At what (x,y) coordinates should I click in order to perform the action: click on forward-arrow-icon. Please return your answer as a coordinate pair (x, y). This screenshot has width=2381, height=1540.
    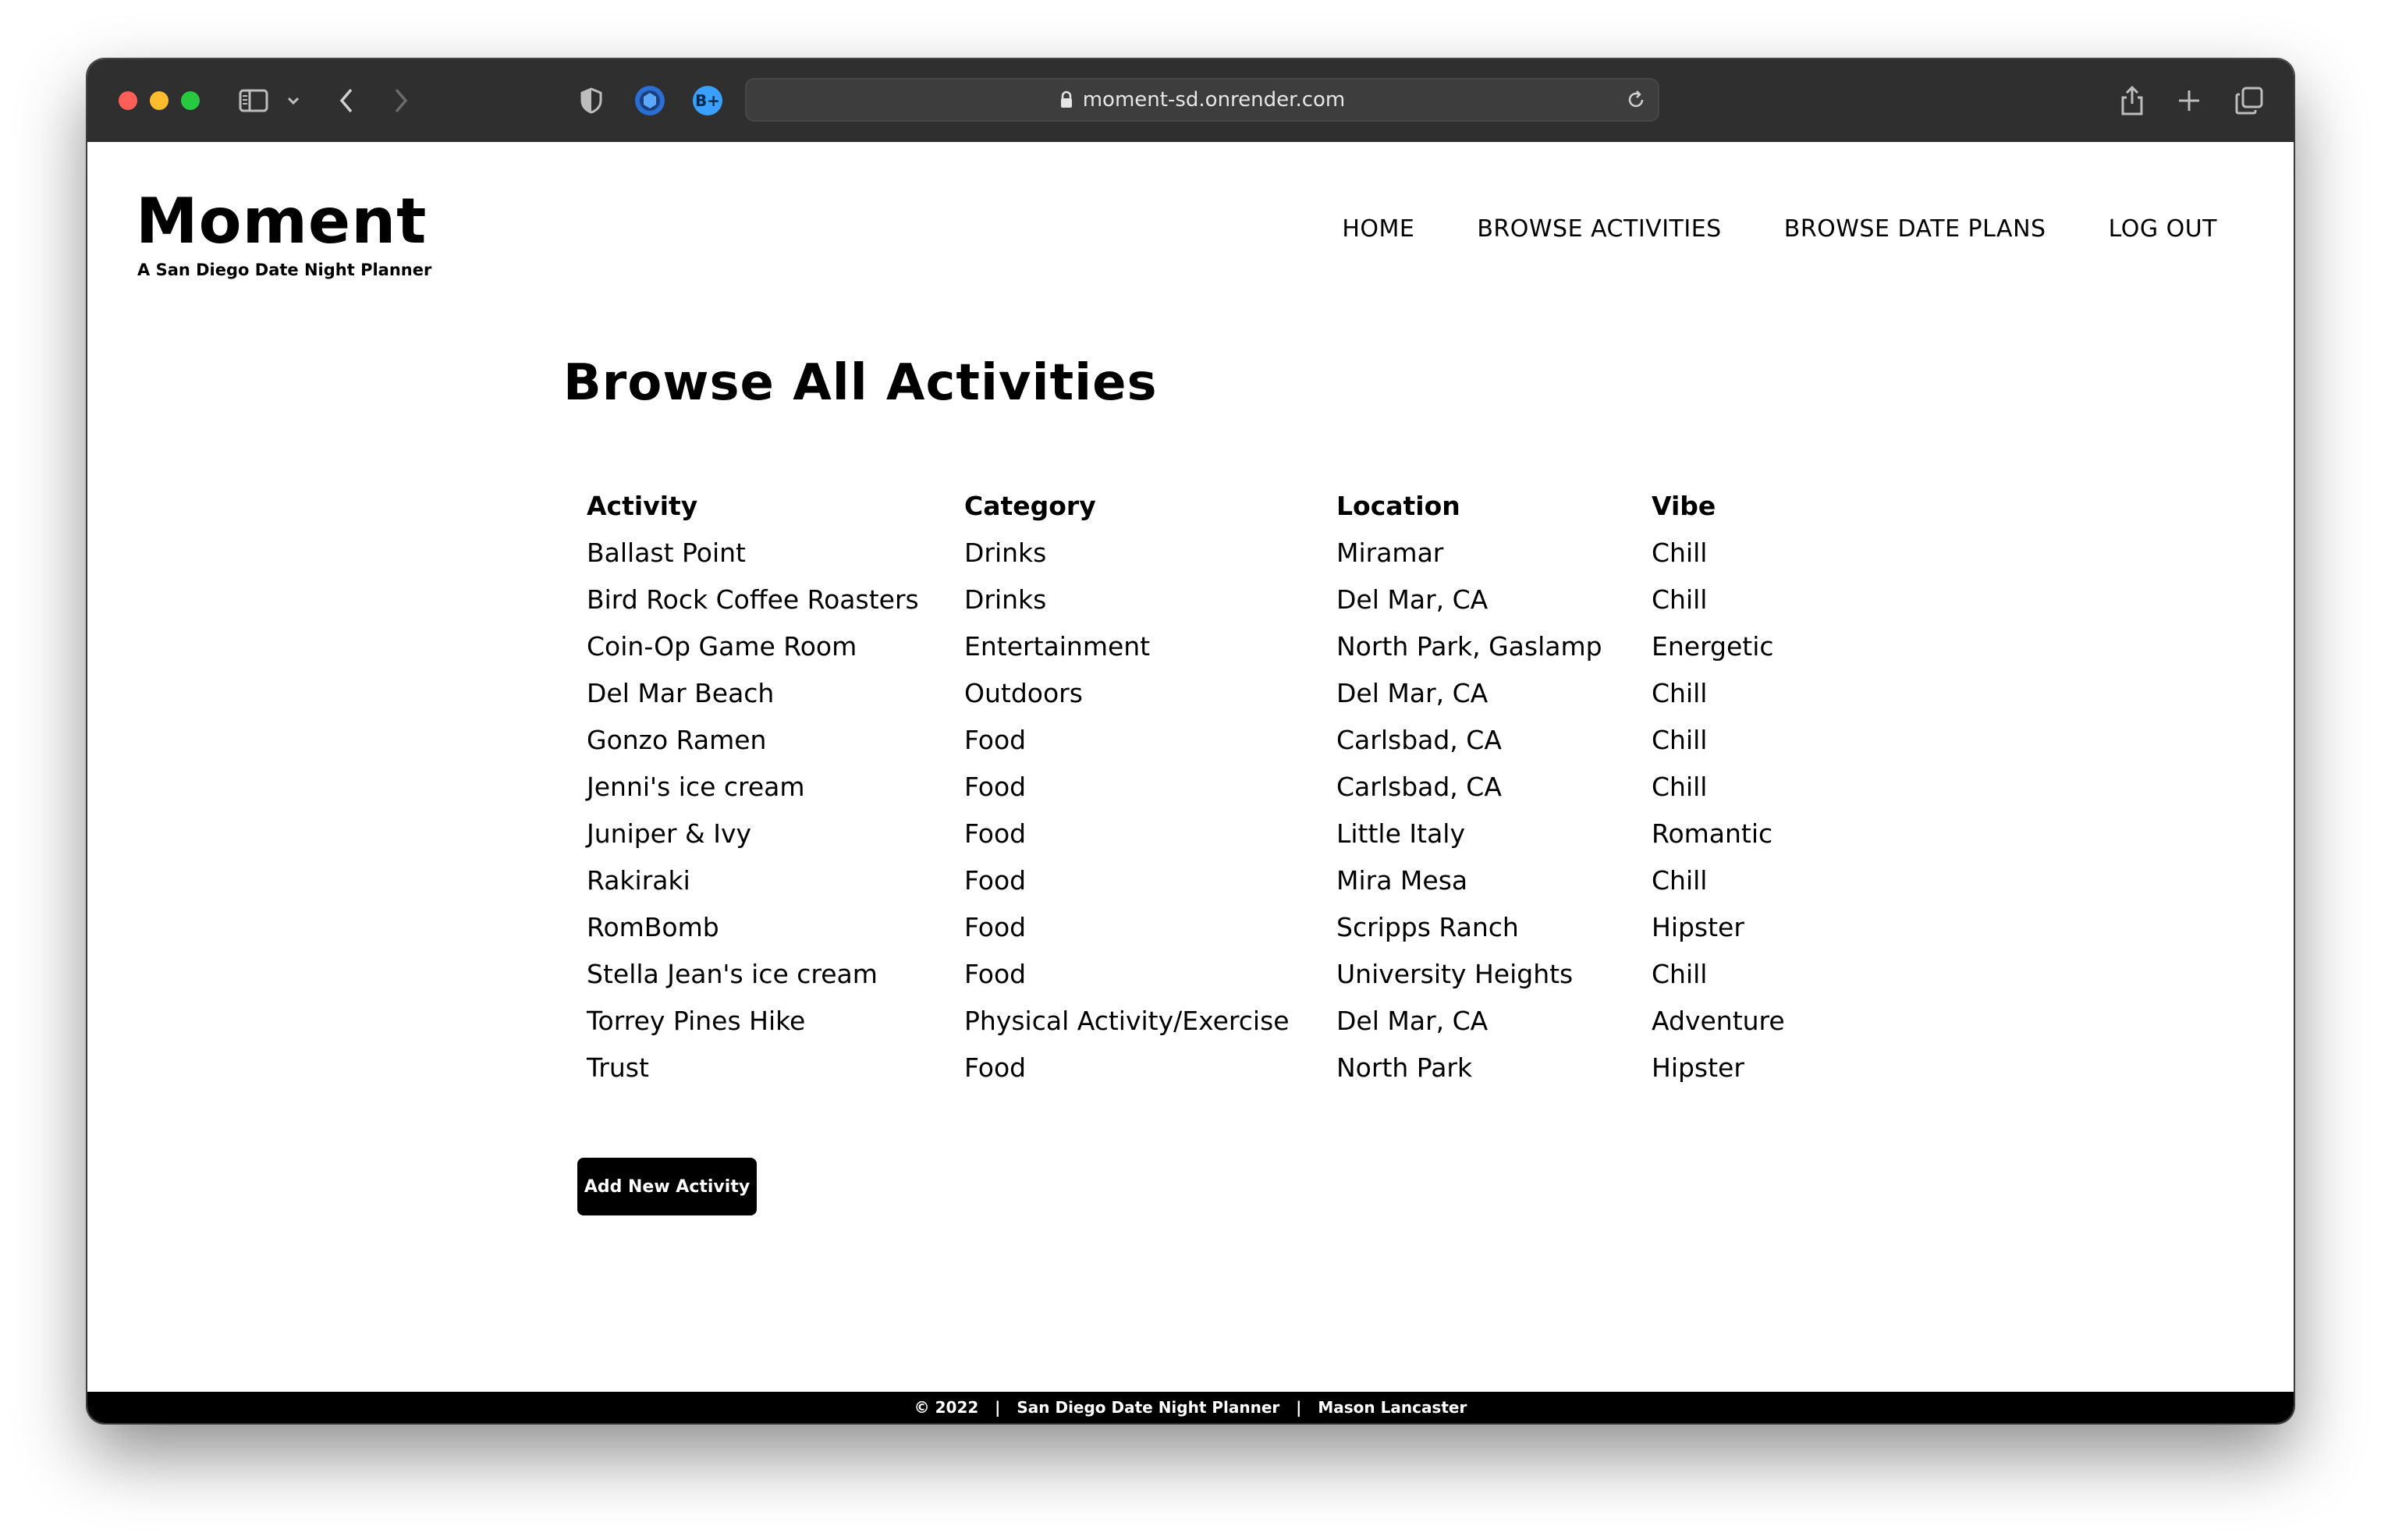
    Looking at the image, I should click on (401, 101).